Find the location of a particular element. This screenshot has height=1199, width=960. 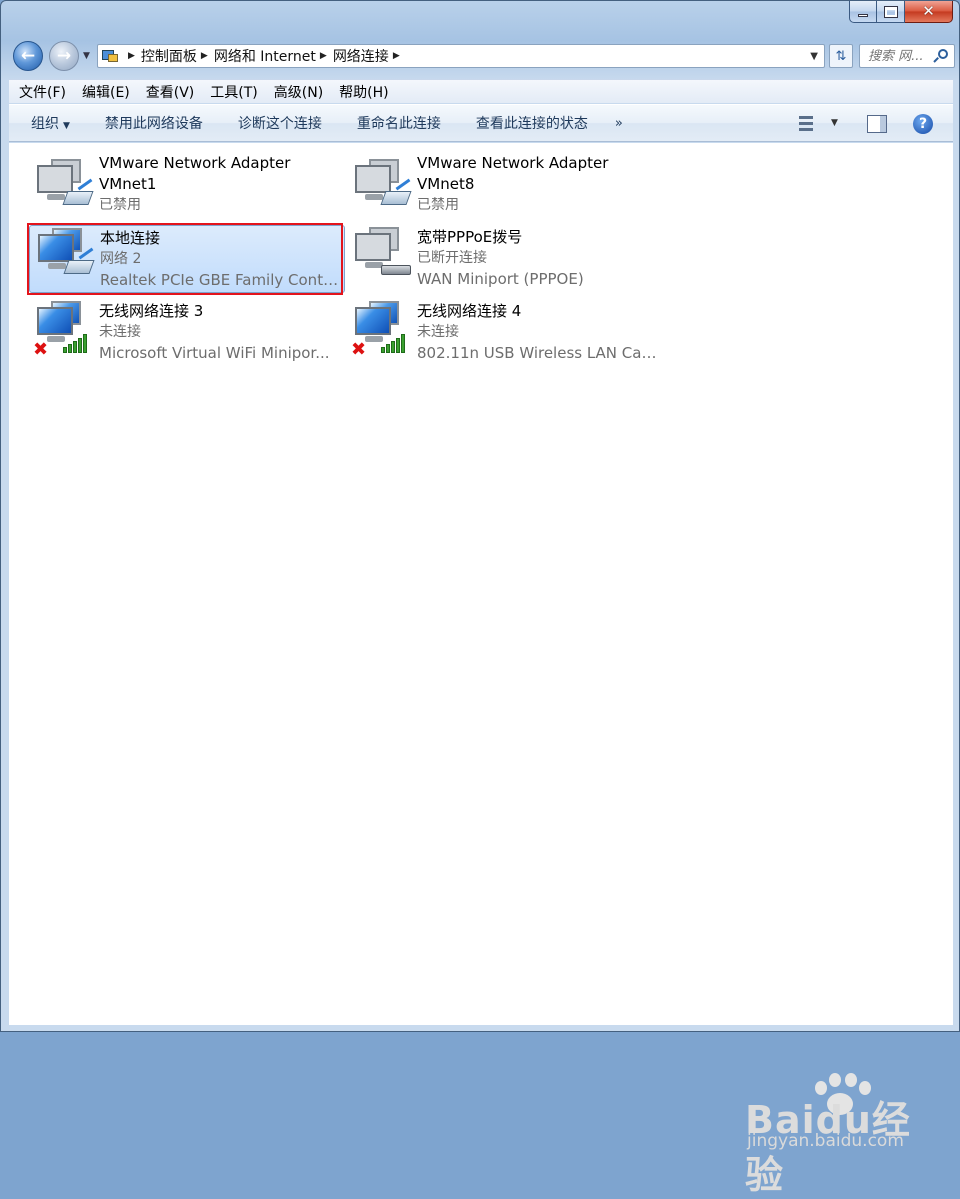

search-box is located at coordinates (907, 56).